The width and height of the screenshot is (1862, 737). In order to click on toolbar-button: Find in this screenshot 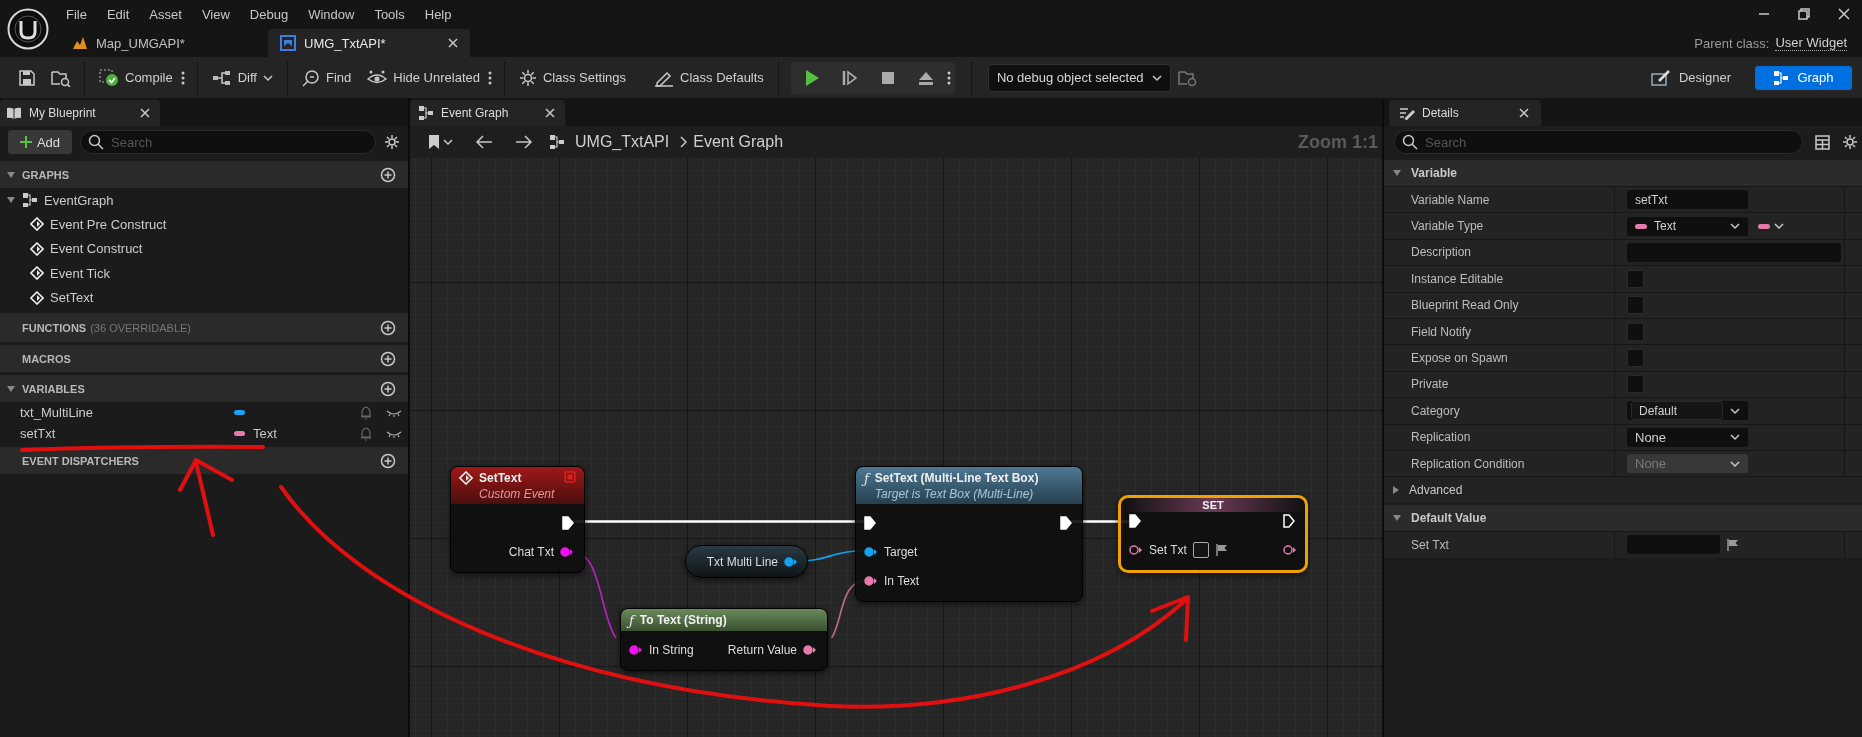, I will do `click(326, 77)`.